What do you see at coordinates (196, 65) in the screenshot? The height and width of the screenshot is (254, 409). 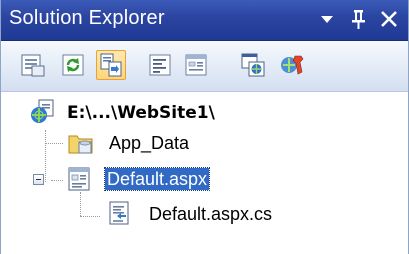 I see `view-designer-icon` at bounding box center [196, 65].